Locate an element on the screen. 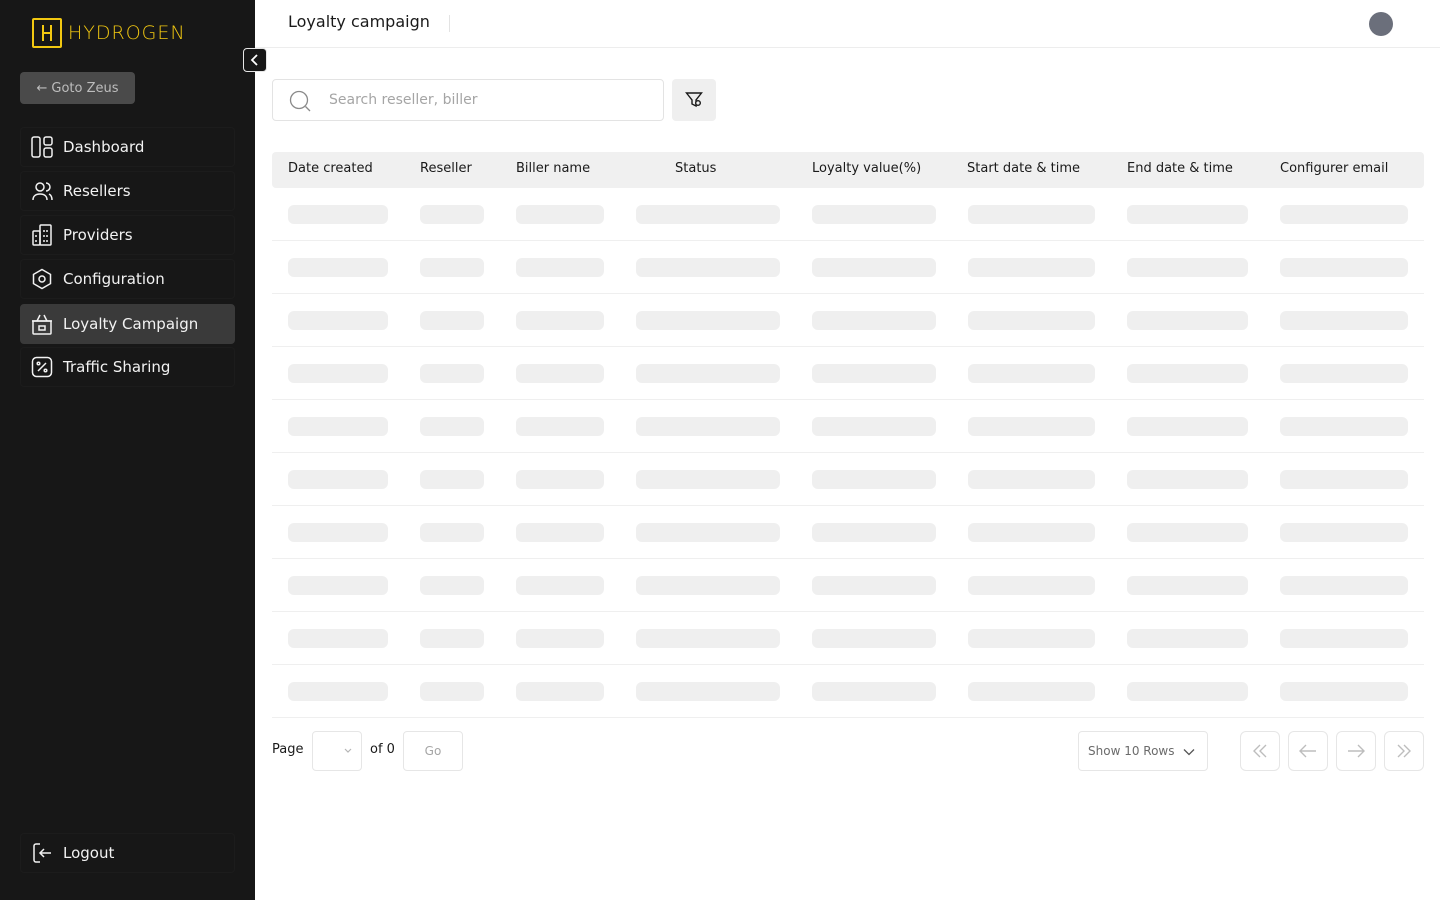  logout-button: Logout is located at coordinates (127, 853).